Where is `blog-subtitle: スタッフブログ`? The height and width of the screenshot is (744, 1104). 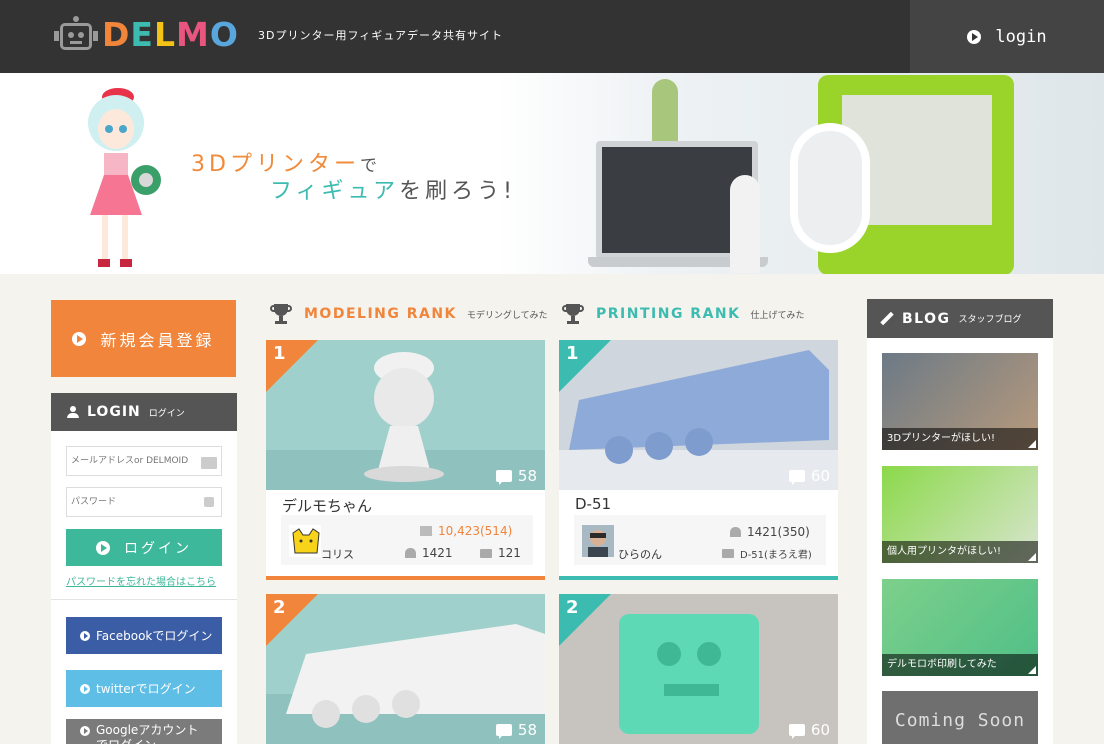
blog-subtitle: スタッフブログ is located at coordinates (990, 320).